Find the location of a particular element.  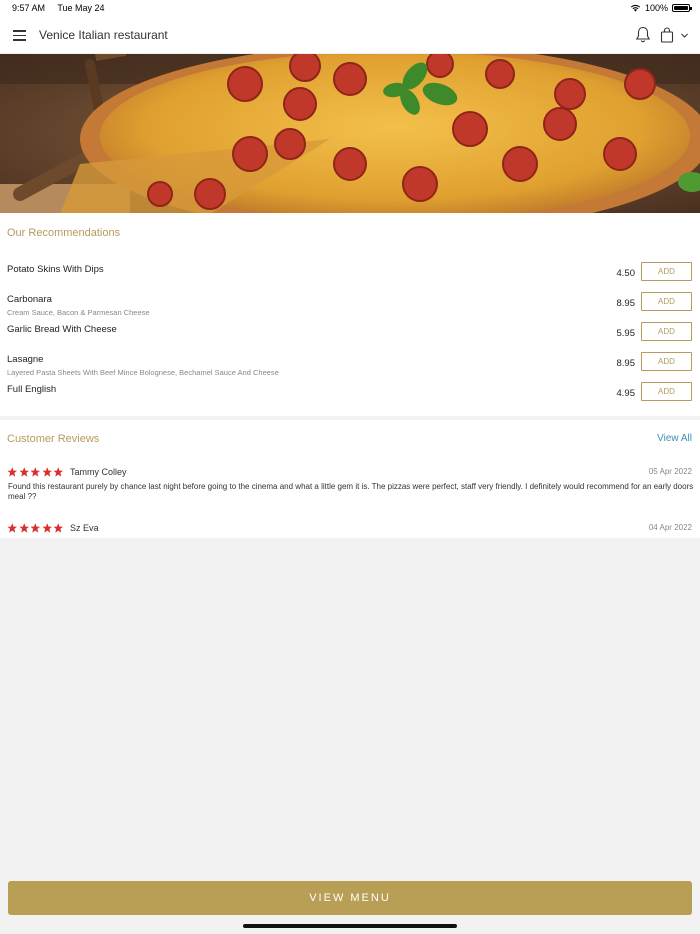

recommendations-title: Our Recommendations is located at coordinates (64, 233).